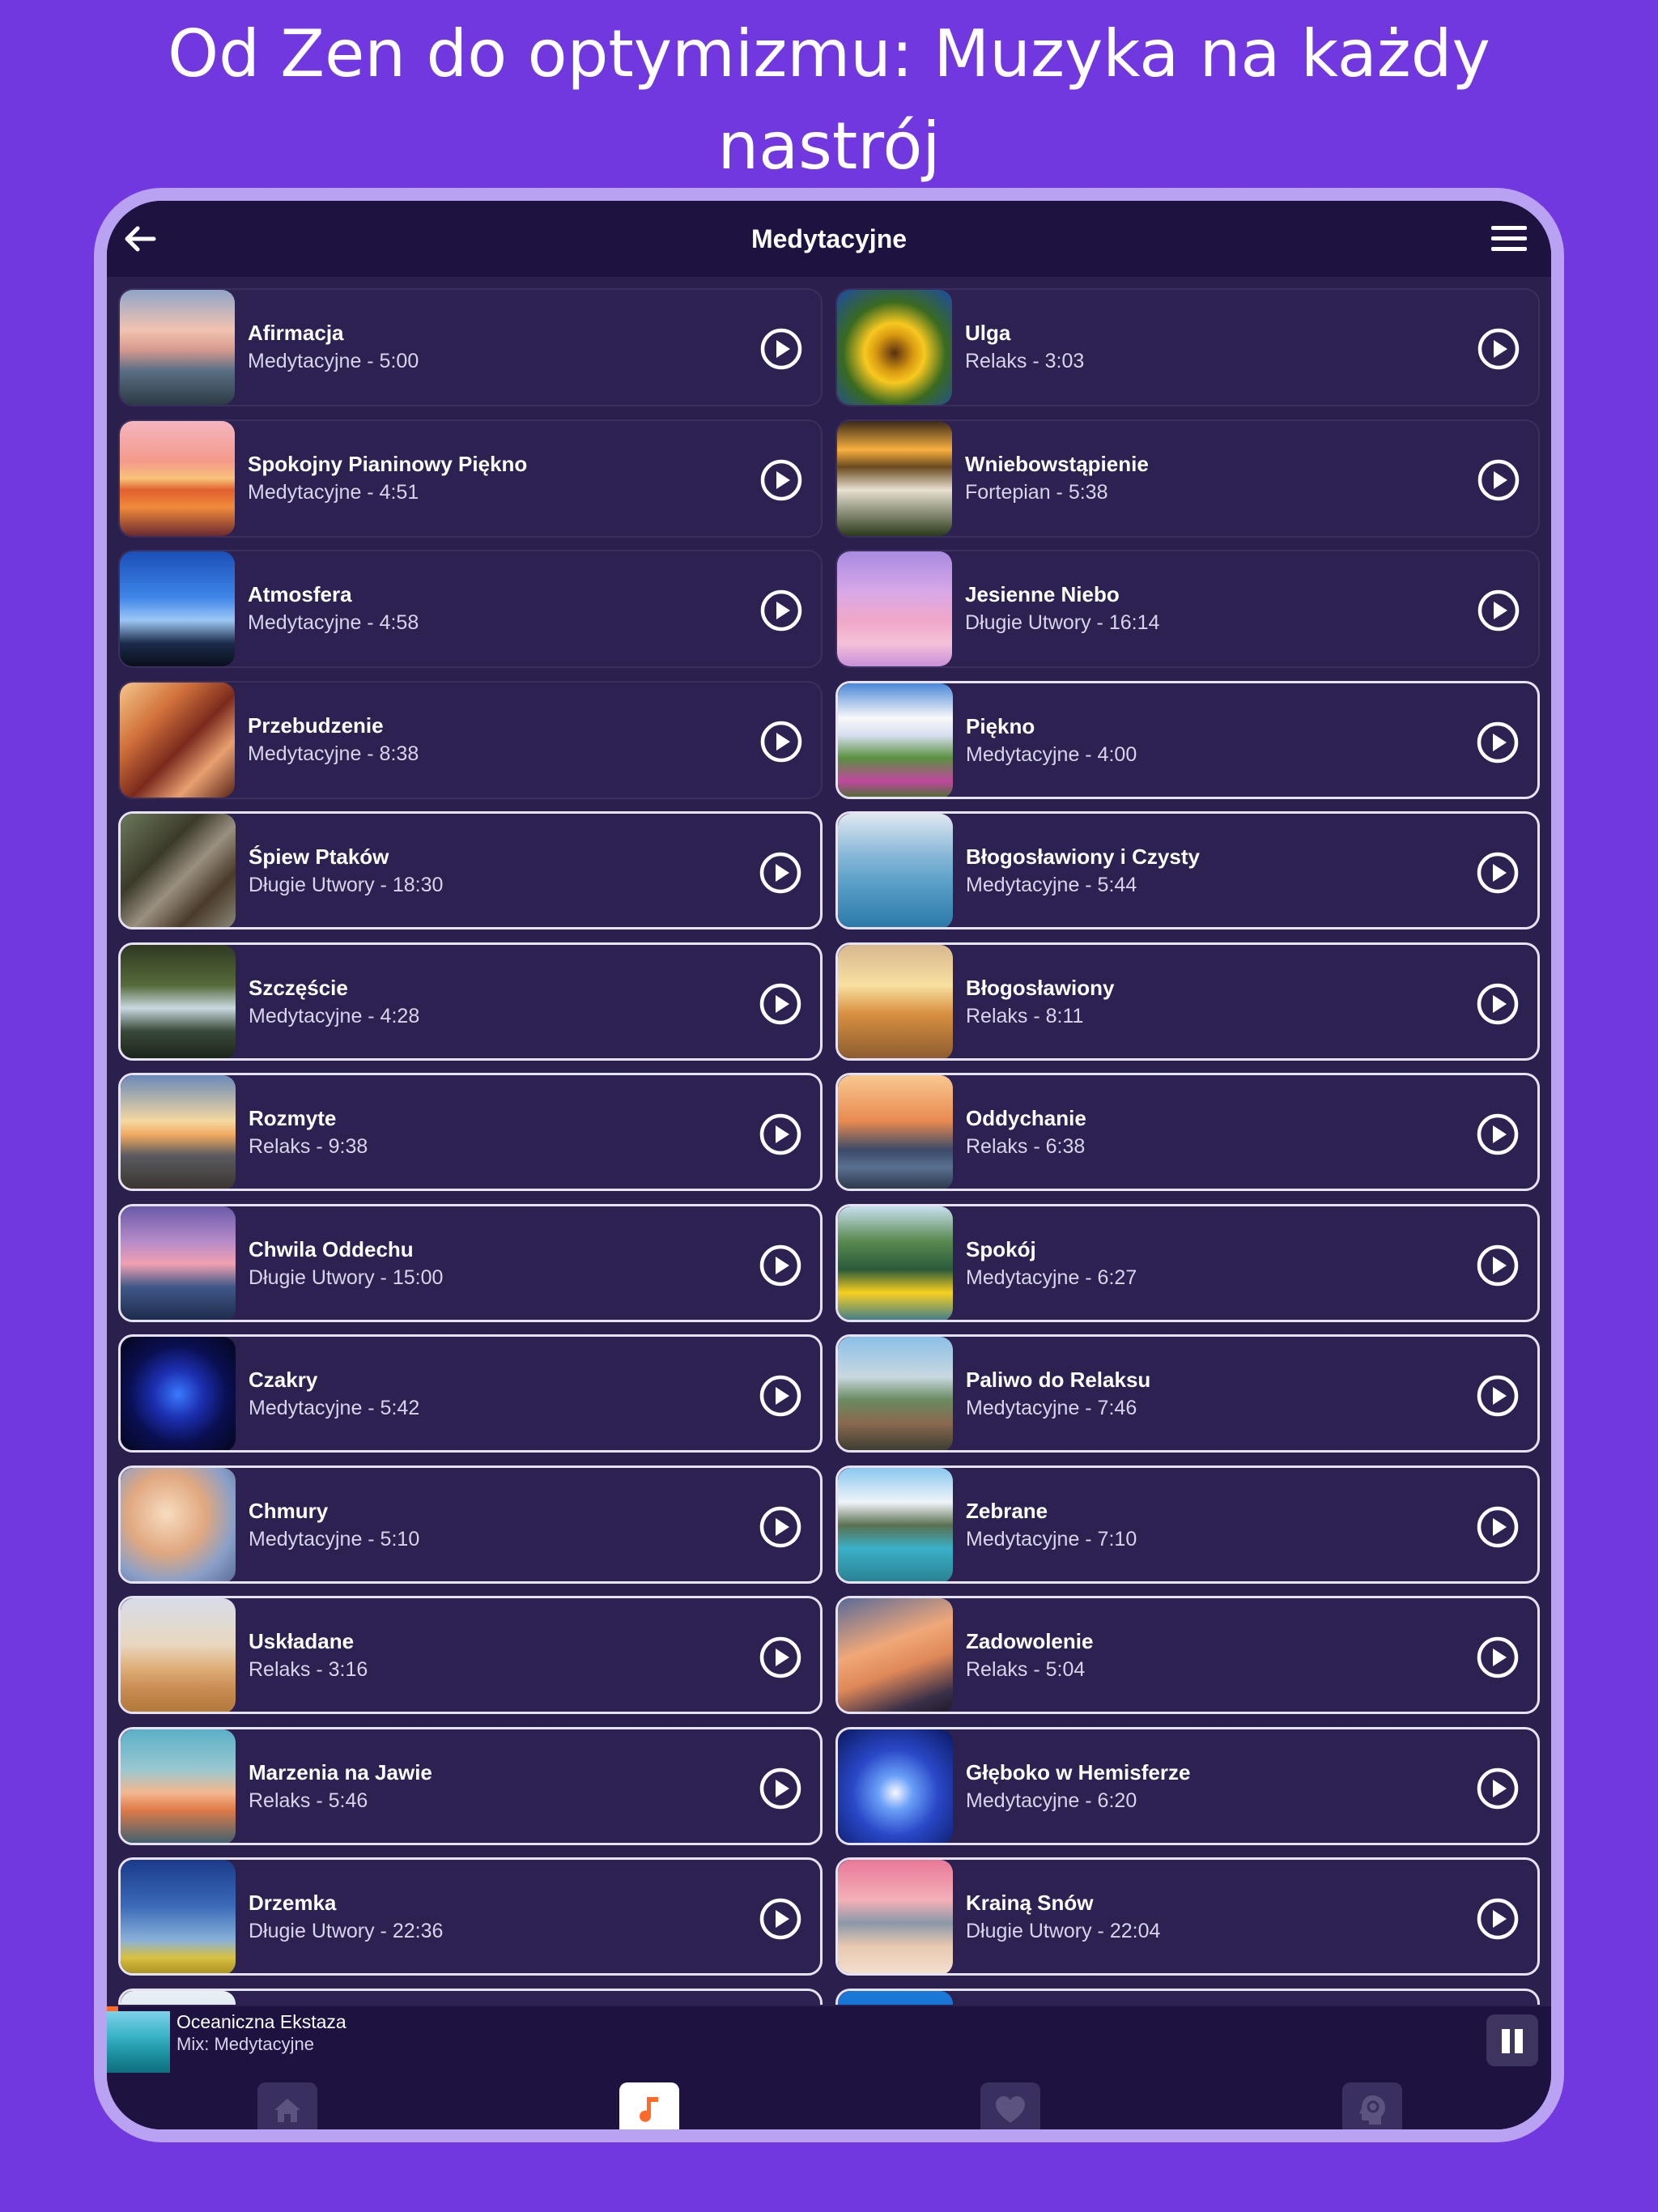 The width and height of the screenshot is (1658, 2212). I want to click on tab-favorites, so click(1010, 2105).